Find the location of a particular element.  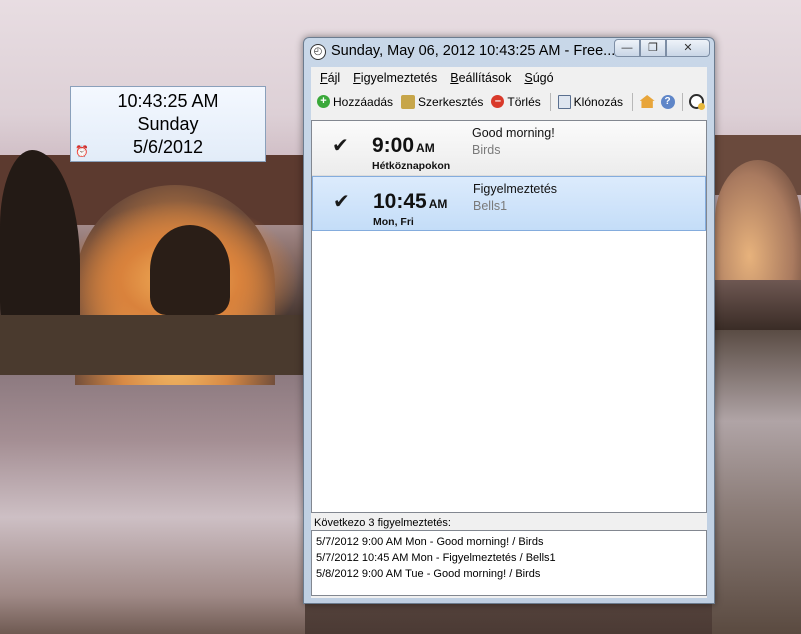

desktop-clock-widget: 10:43:25 AM Sunday 5/6/2012 ⏰ is located at coordinates (168, 124).